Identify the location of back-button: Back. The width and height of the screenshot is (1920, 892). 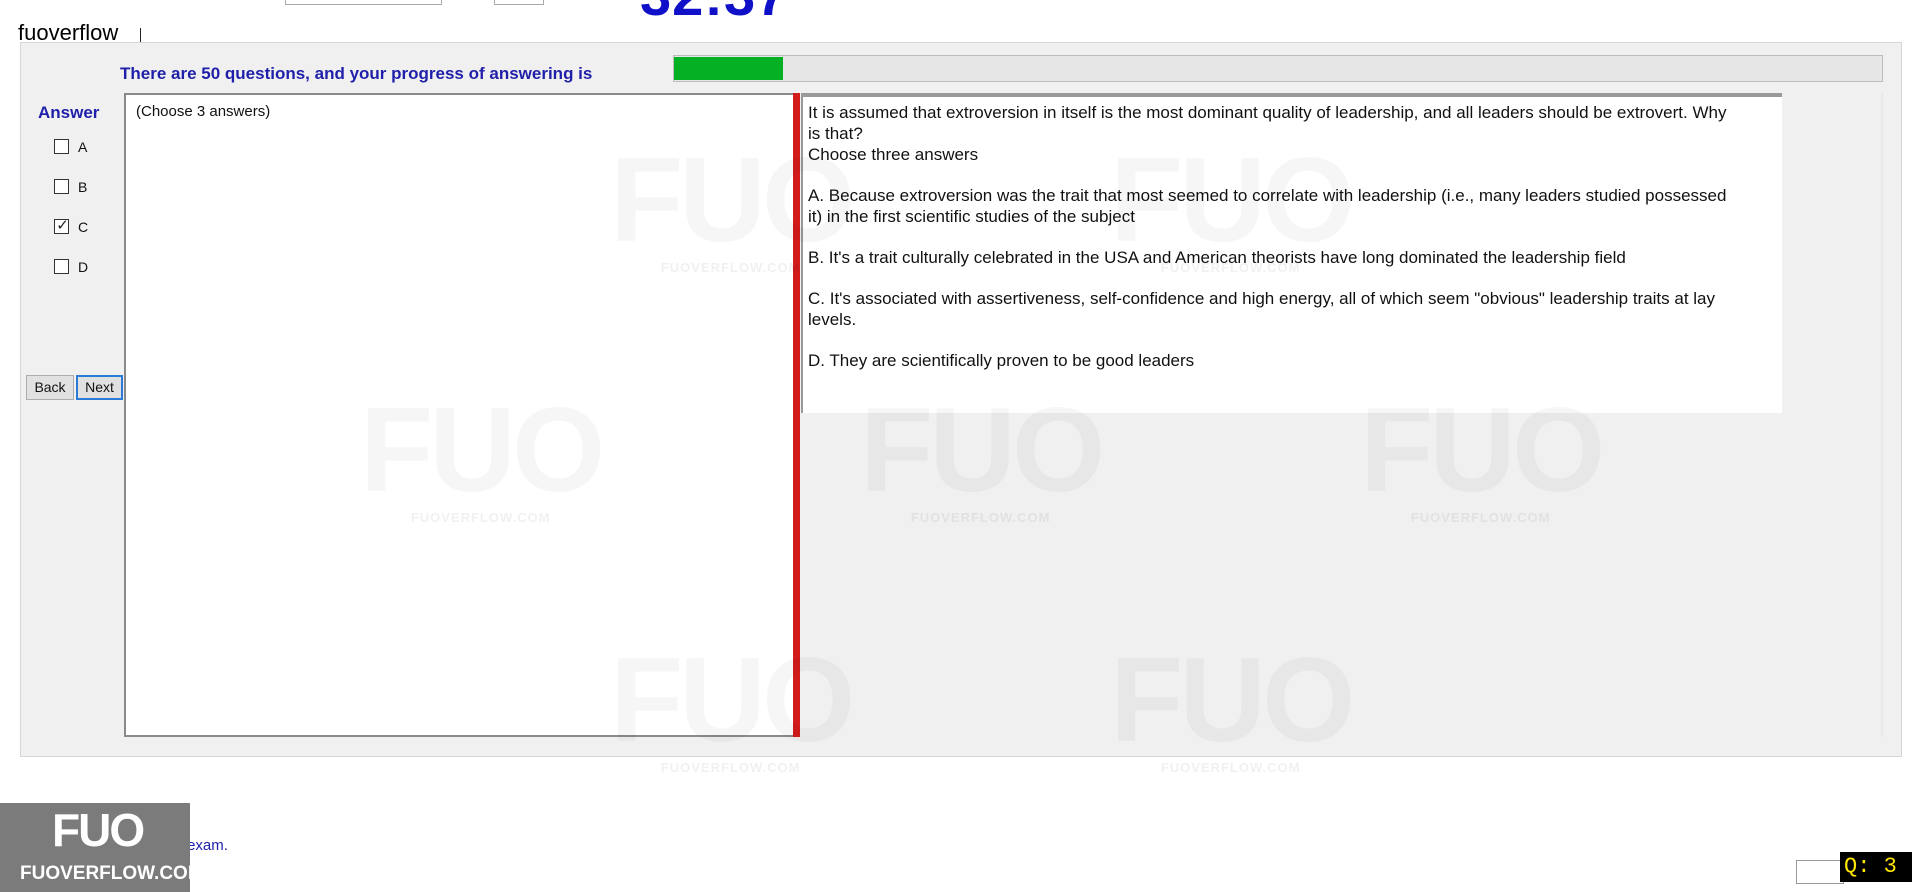
(50, 387).